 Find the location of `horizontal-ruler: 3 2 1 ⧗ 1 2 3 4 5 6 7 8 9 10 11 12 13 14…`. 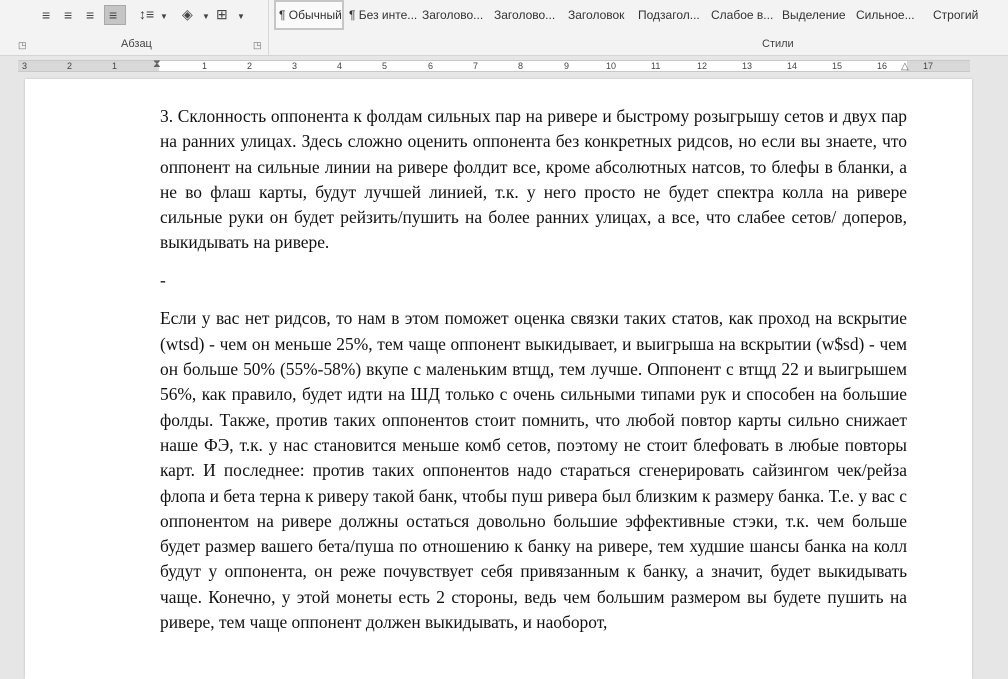

horizontal-ruler: 3 2 1 ⧗ 1 2 3 4 5 6 7 8 9 10 11 12 13 14… is located at coordinates (504, 66).